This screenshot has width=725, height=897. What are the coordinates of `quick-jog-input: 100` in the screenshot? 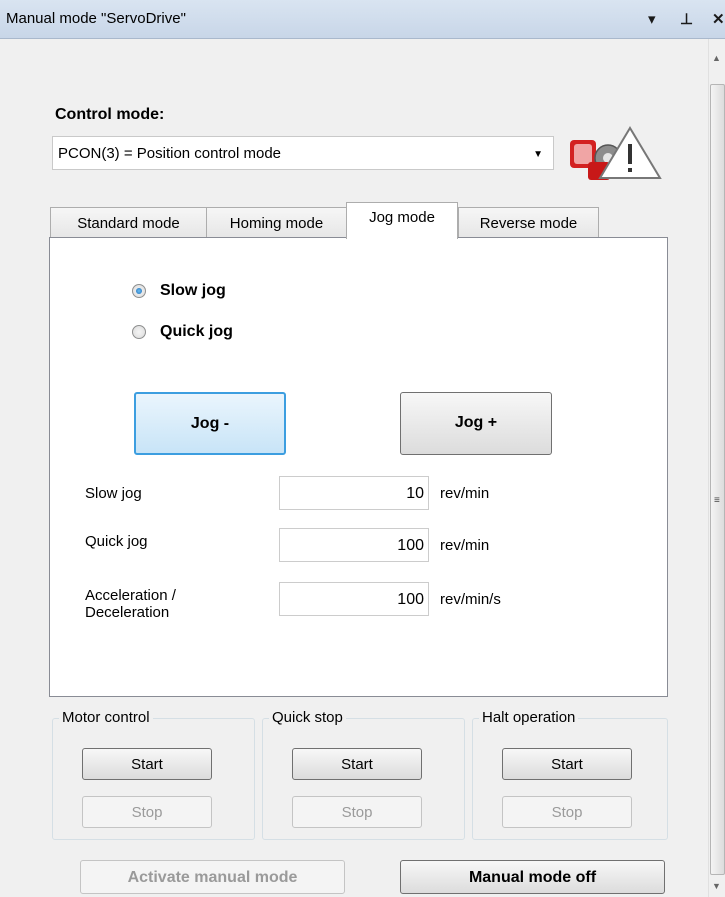 It's located at (354, 545).